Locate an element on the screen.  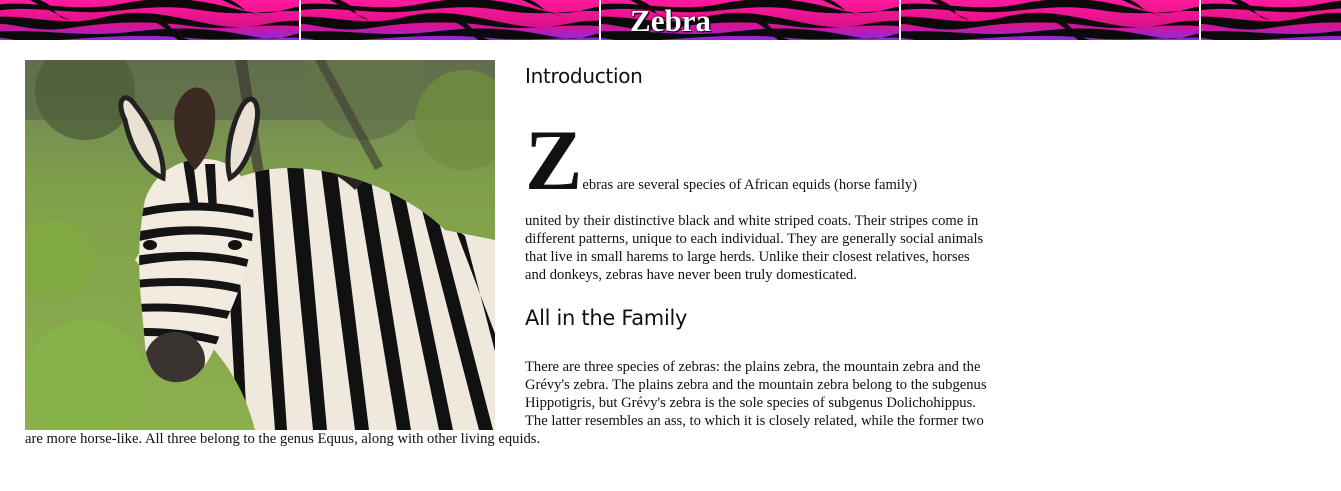
header-banner: Zebra is located at coordinates (670, 20).